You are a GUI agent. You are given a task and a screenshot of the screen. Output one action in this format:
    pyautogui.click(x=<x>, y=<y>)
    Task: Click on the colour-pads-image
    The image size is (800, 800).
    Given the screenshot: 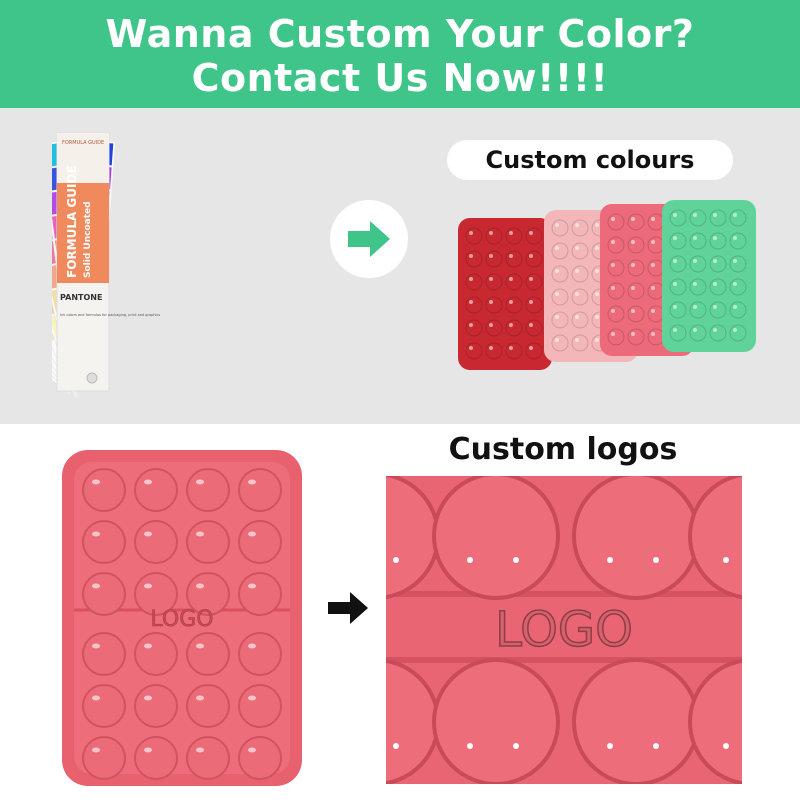 What is the action you would take?
    pyautogui.click(x=607, y=285)
    